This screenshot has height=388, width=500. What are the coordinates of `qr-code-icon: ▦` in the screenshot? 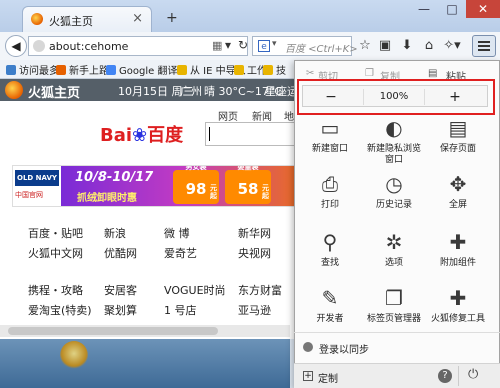 It's located at (217, 45).